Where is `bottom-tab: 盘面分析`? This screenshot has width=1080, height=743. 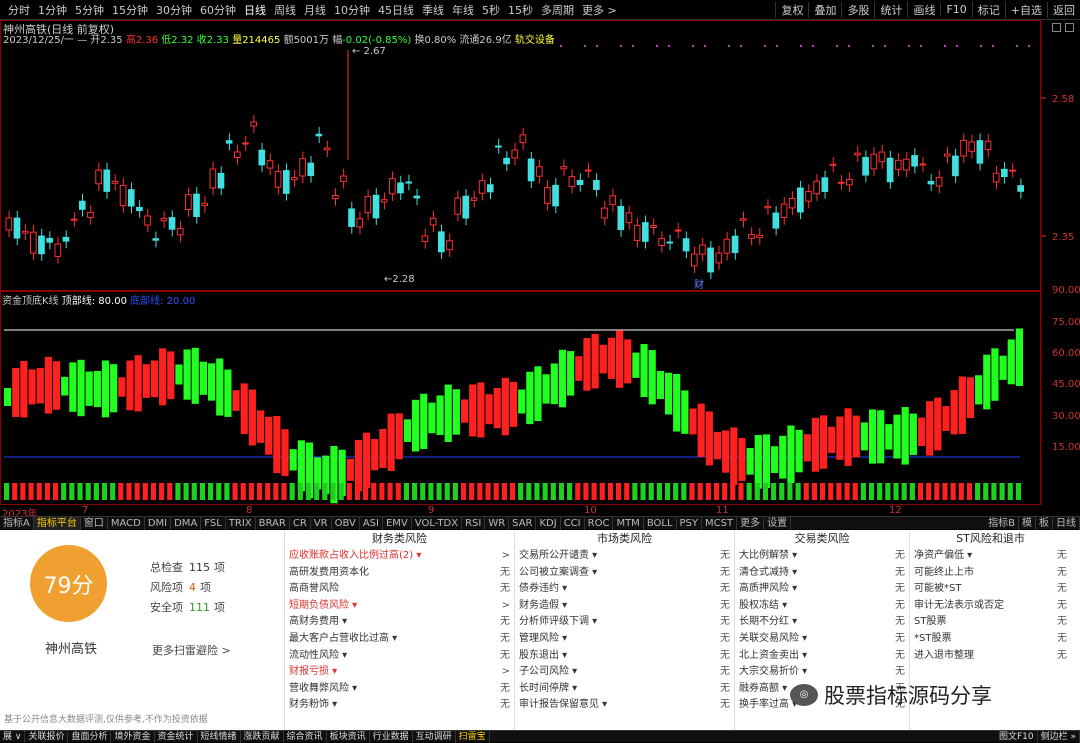
bottom-tab: 盘面分析 is located at coordinates (90, 736).